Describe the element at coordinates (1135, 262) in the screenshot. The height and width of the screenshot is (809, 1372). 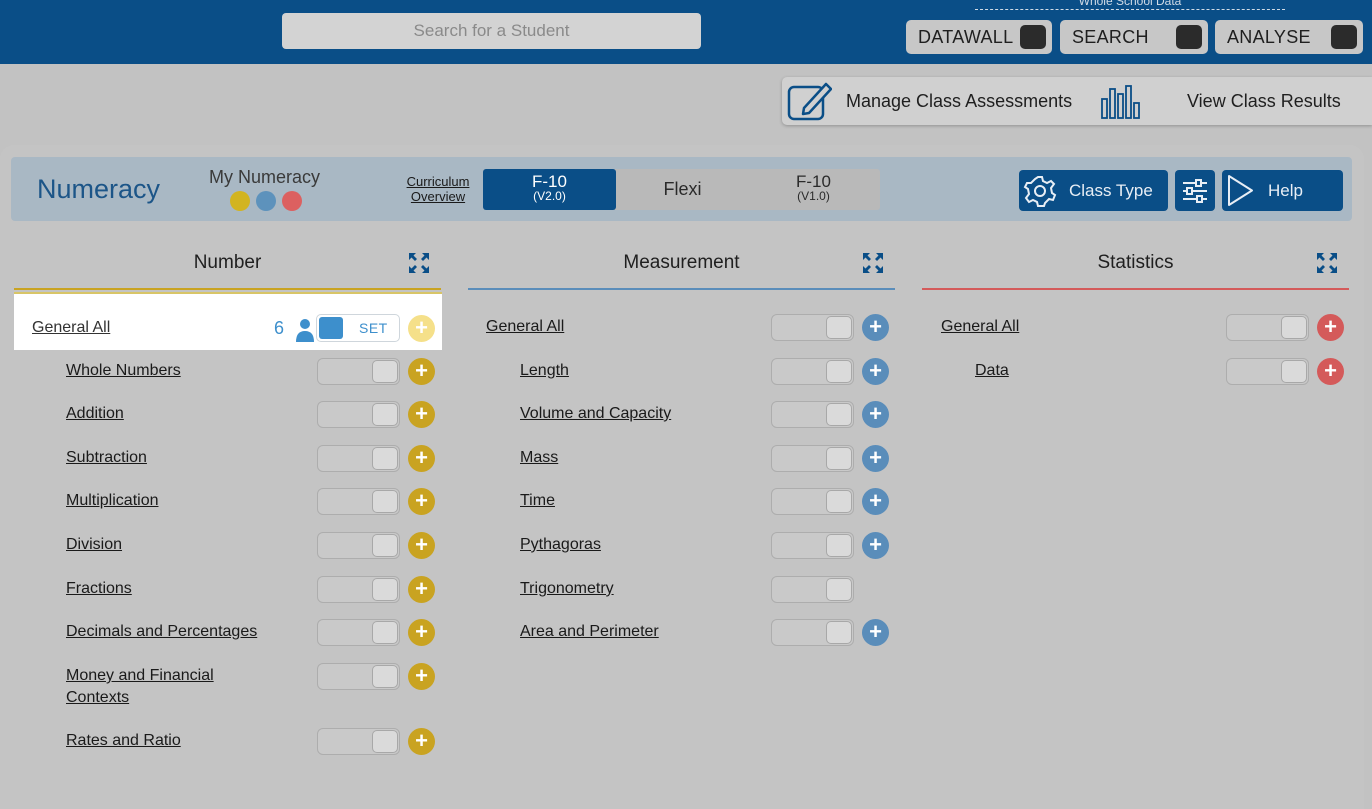
I see `statistics-title: Statistics` at that location.